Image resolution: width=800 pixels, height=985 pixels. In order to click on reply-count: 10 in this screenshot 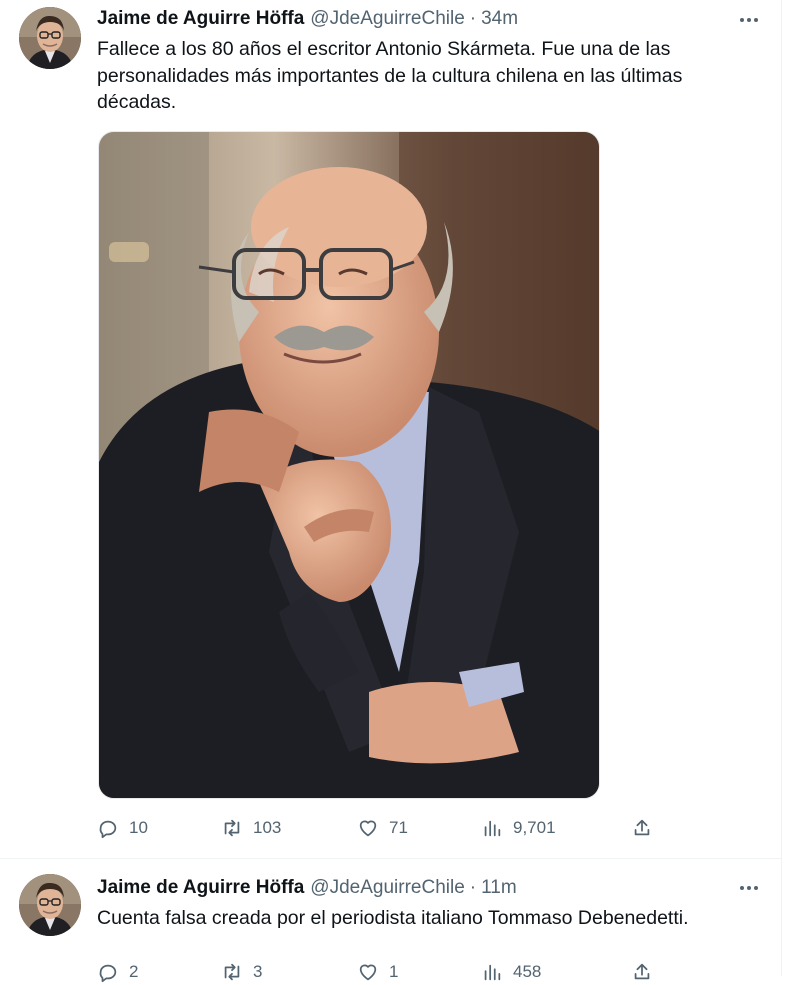, I will do `click(138, 827)`.